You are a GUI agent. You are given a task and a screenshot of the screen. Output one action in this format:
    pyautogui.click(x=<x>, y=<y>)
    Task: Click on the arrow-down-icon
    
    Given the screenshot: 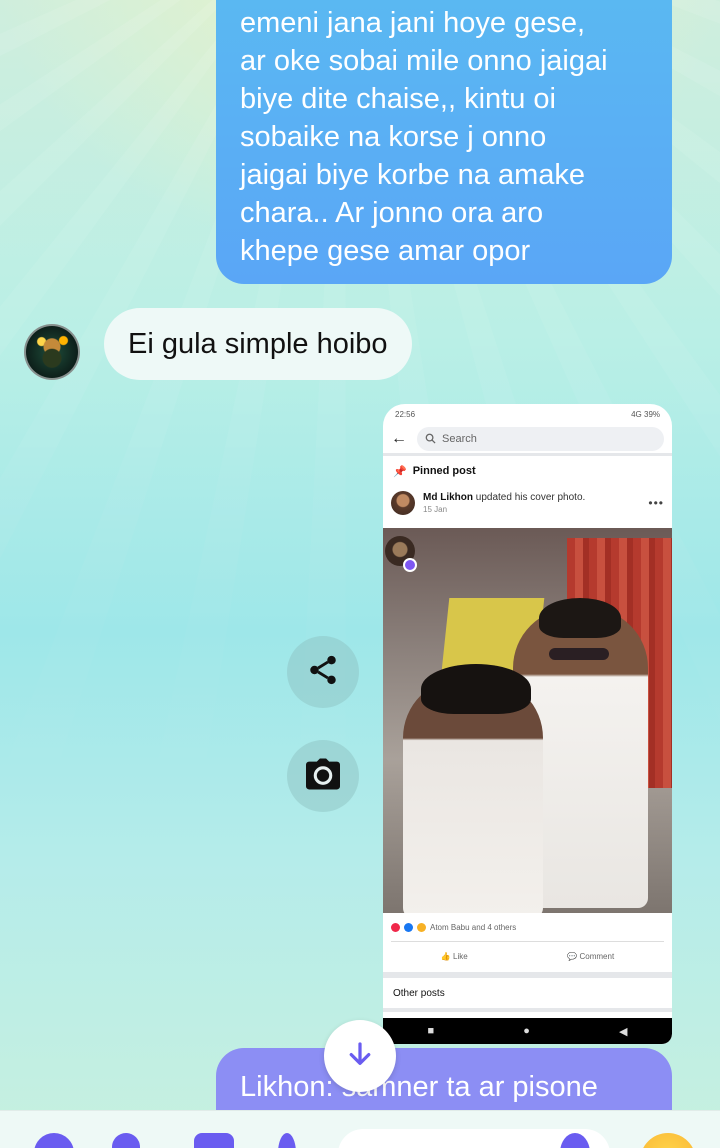 What is the action you would take?
    pyautogui.click(x=360, y=1056)
    